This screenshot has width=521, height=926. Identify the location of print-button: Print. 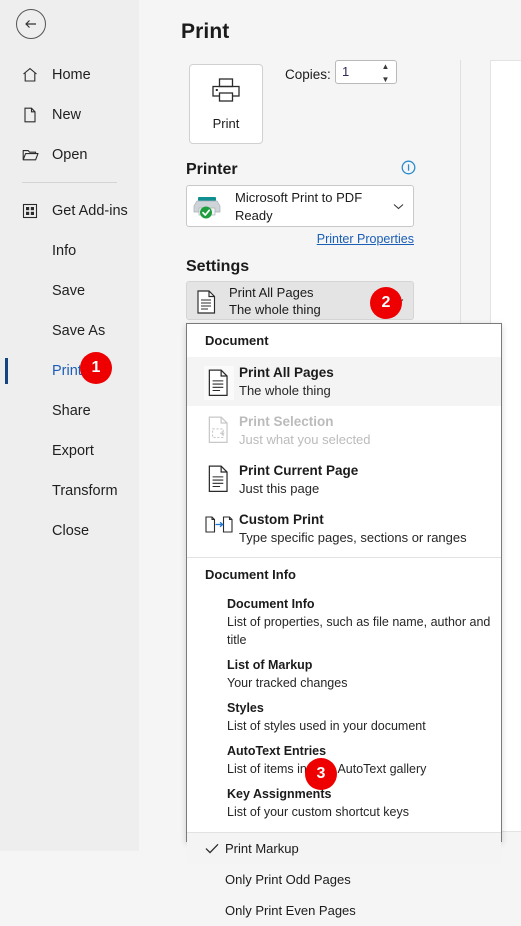
(226, 104).